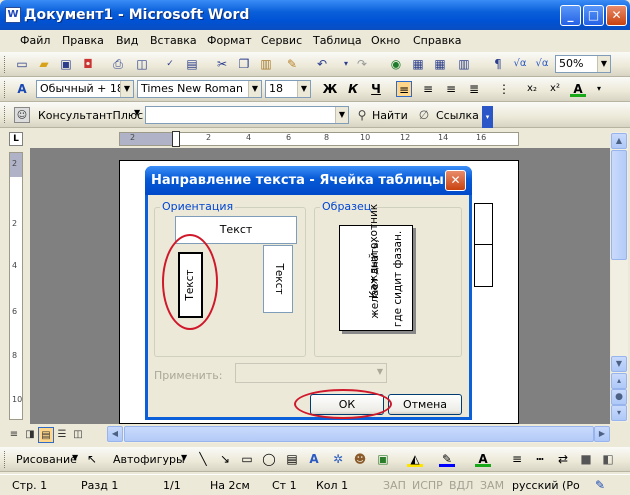 This screenshot has width=630, height=495. Describe the element at coordinates (292, 459) in the screenshot. I see `textbox-icon: ▤` at that location.